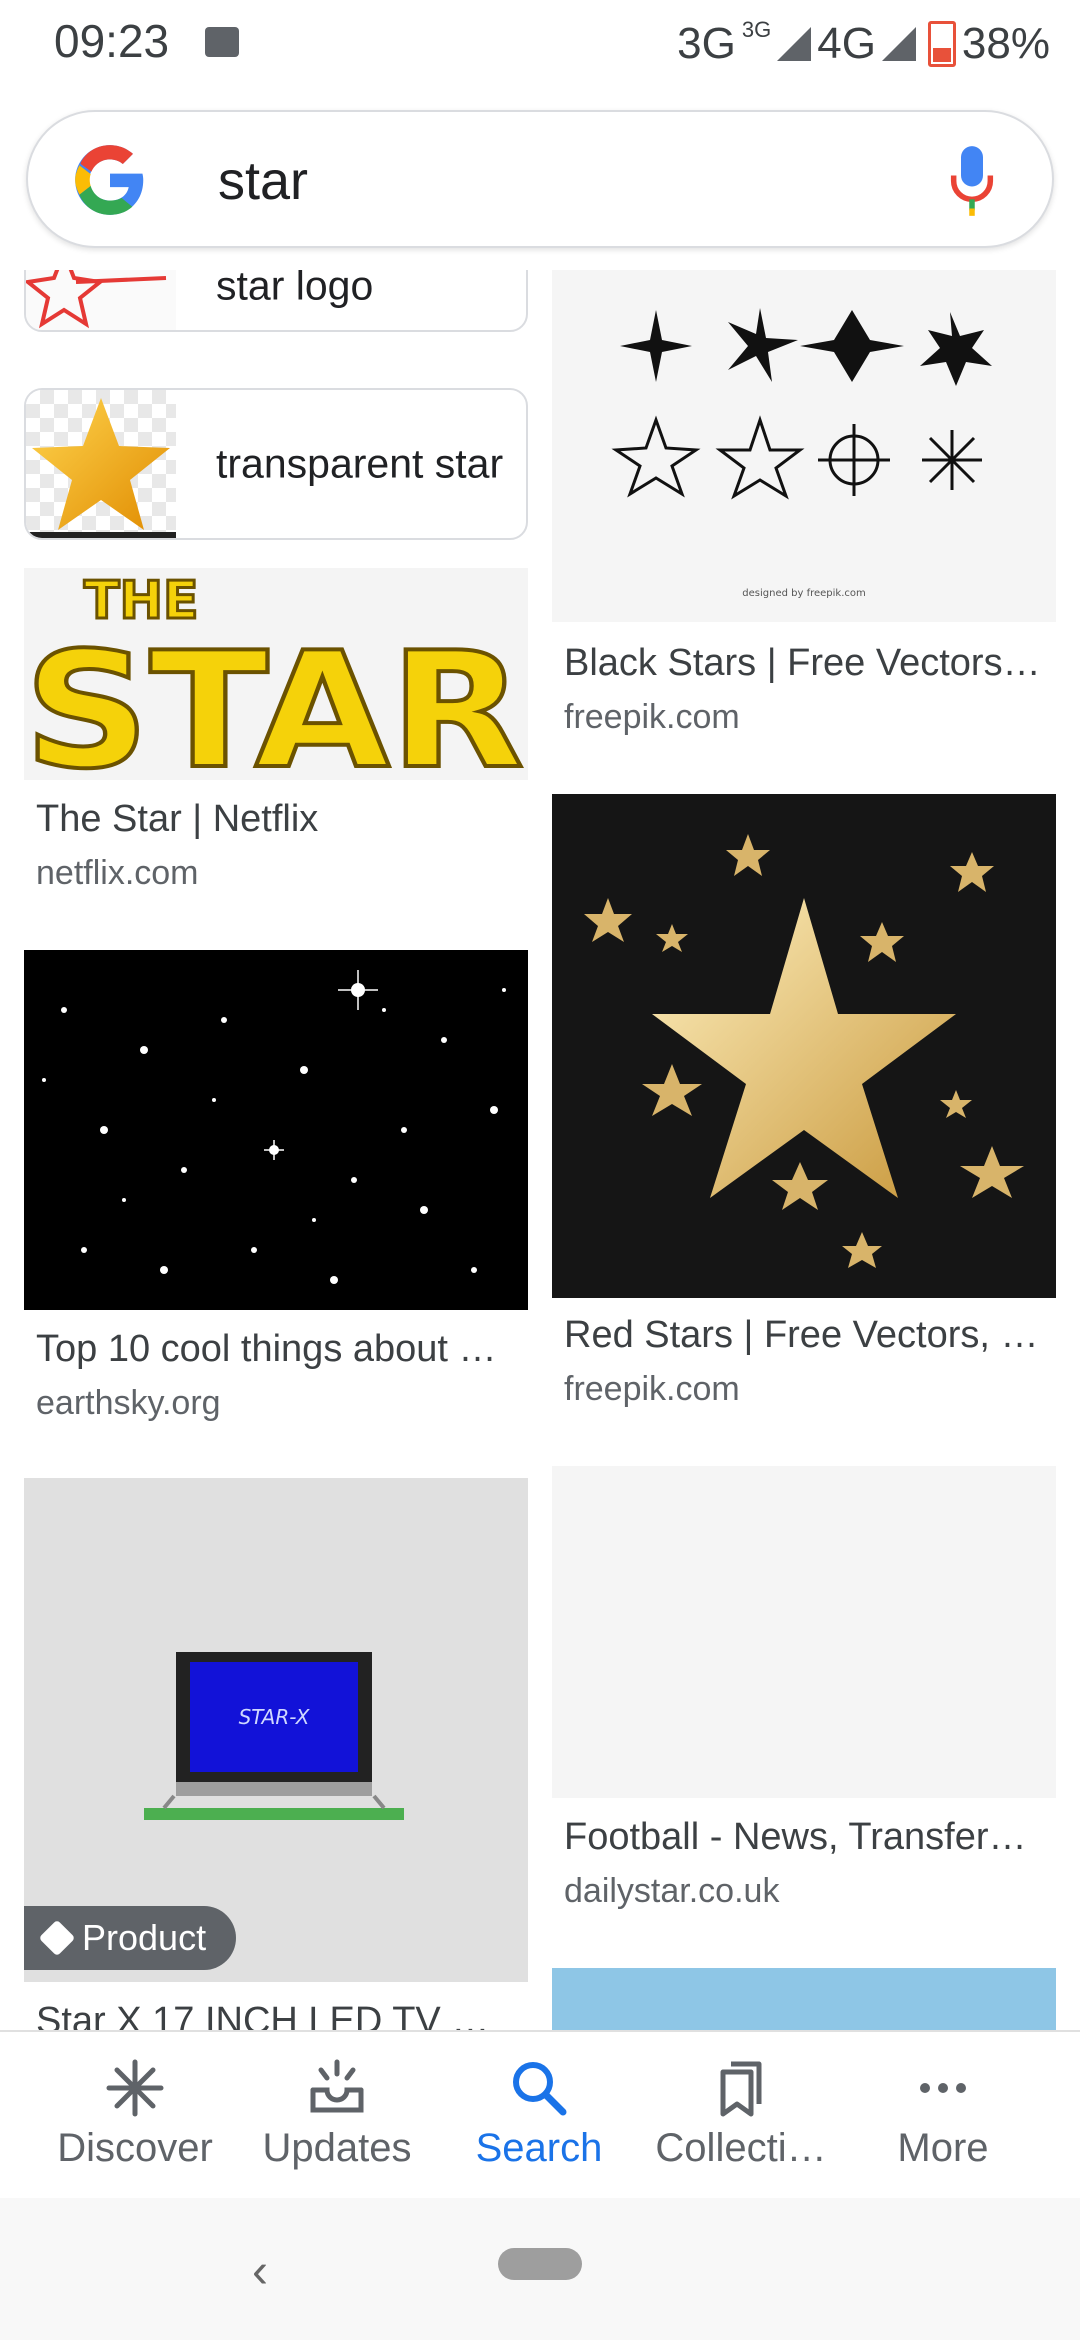 The width and height of the screenshot is (1080, 2340). Describe the element at coordinates (117, 873) in the screenshot. I see `result-source: netflix.com` at that location.